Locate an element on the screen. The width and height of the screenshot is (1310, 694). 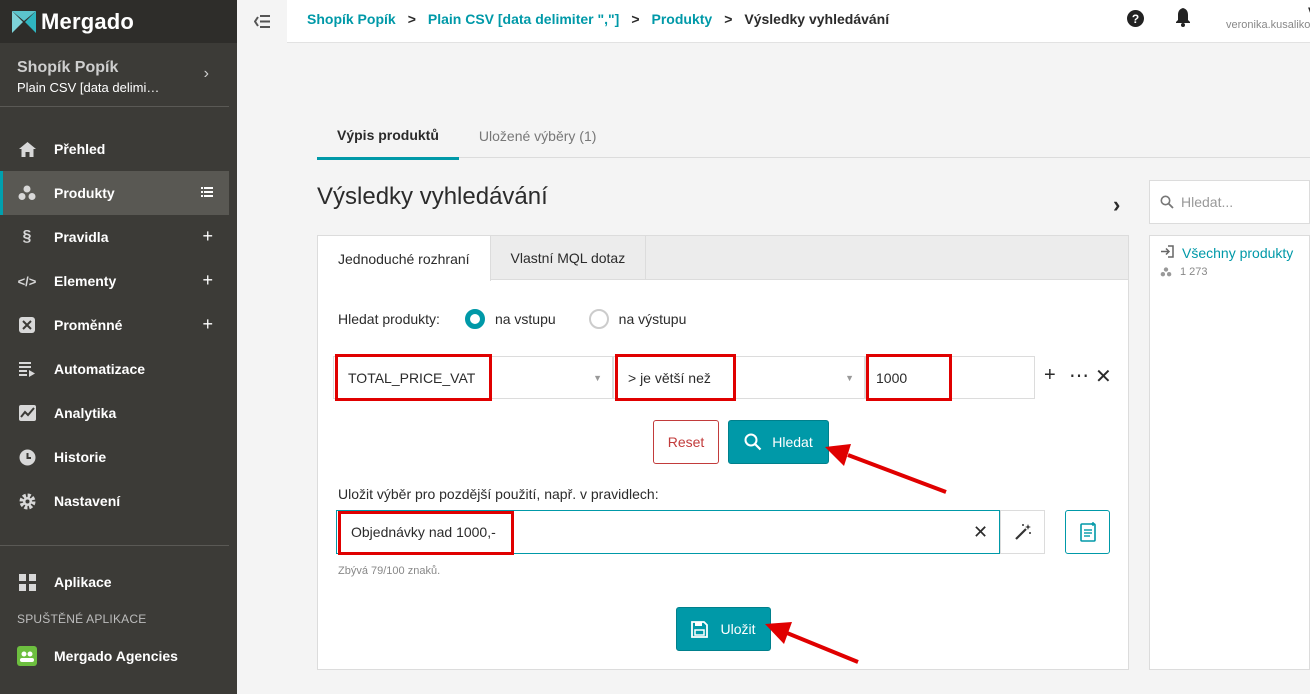
nav-item-analytika: Analytika is located at coordinates (114, 413).